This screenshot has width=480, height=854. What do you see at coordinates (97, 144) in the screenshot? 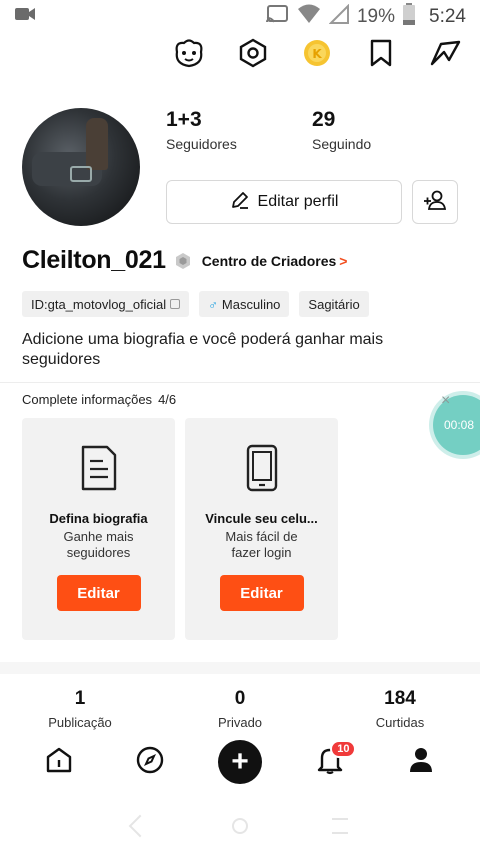
I see `avatar-rider-shape` at bounding box center [97, 144].